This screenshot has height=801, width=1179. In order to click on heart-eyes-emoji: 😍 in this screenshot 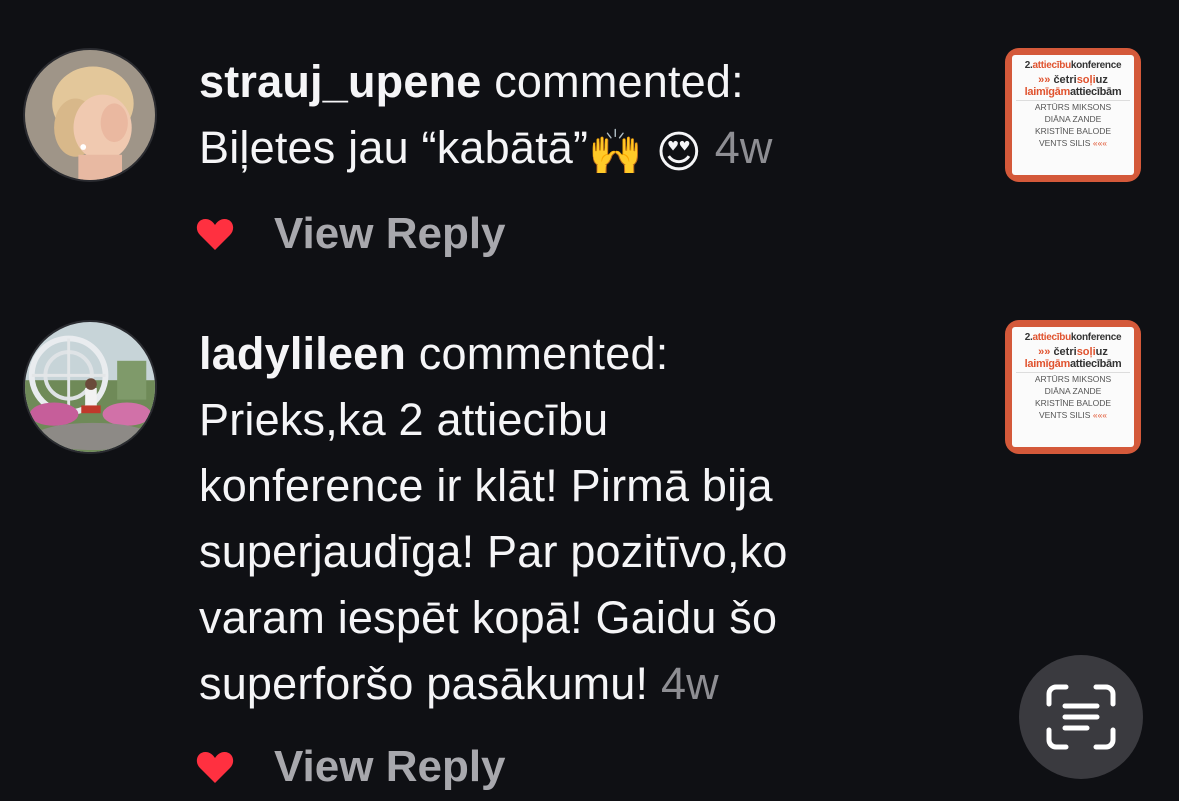, I will do `click(678, 152)`.